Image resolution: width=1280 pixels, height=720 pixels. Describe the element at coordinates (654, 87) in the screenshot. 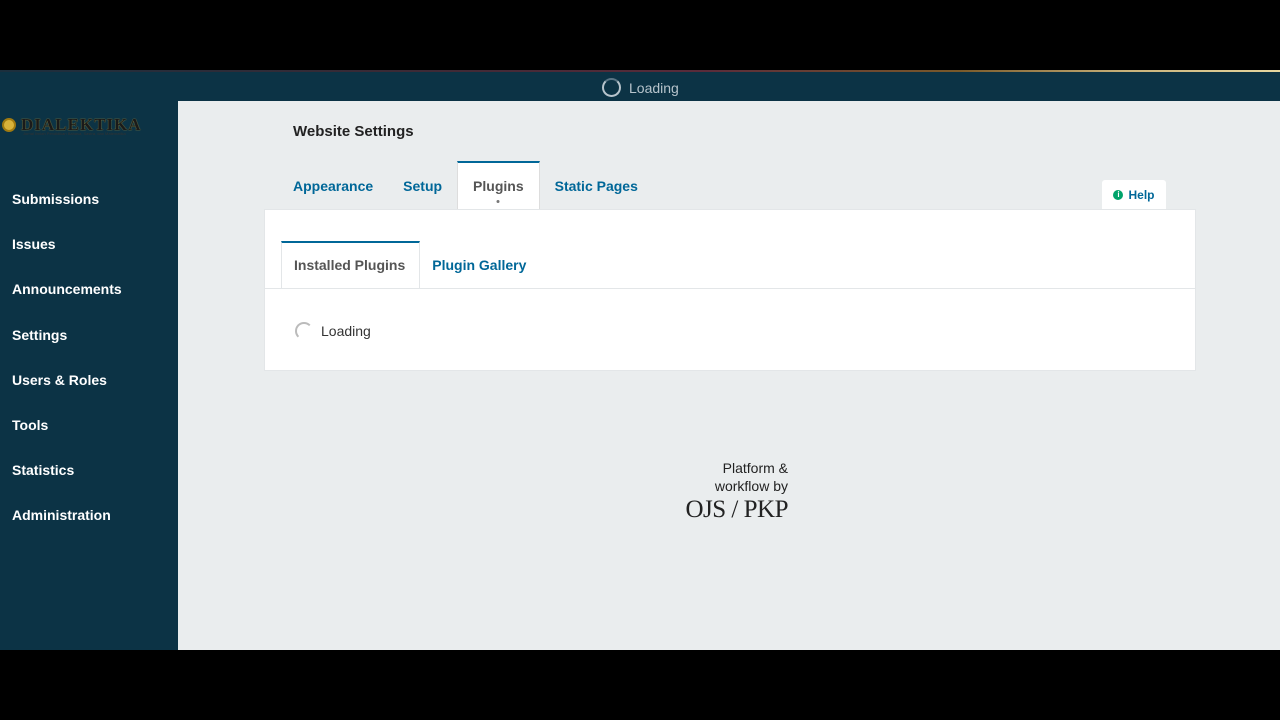

I see `topbar-loading-label: Loading` at that location.